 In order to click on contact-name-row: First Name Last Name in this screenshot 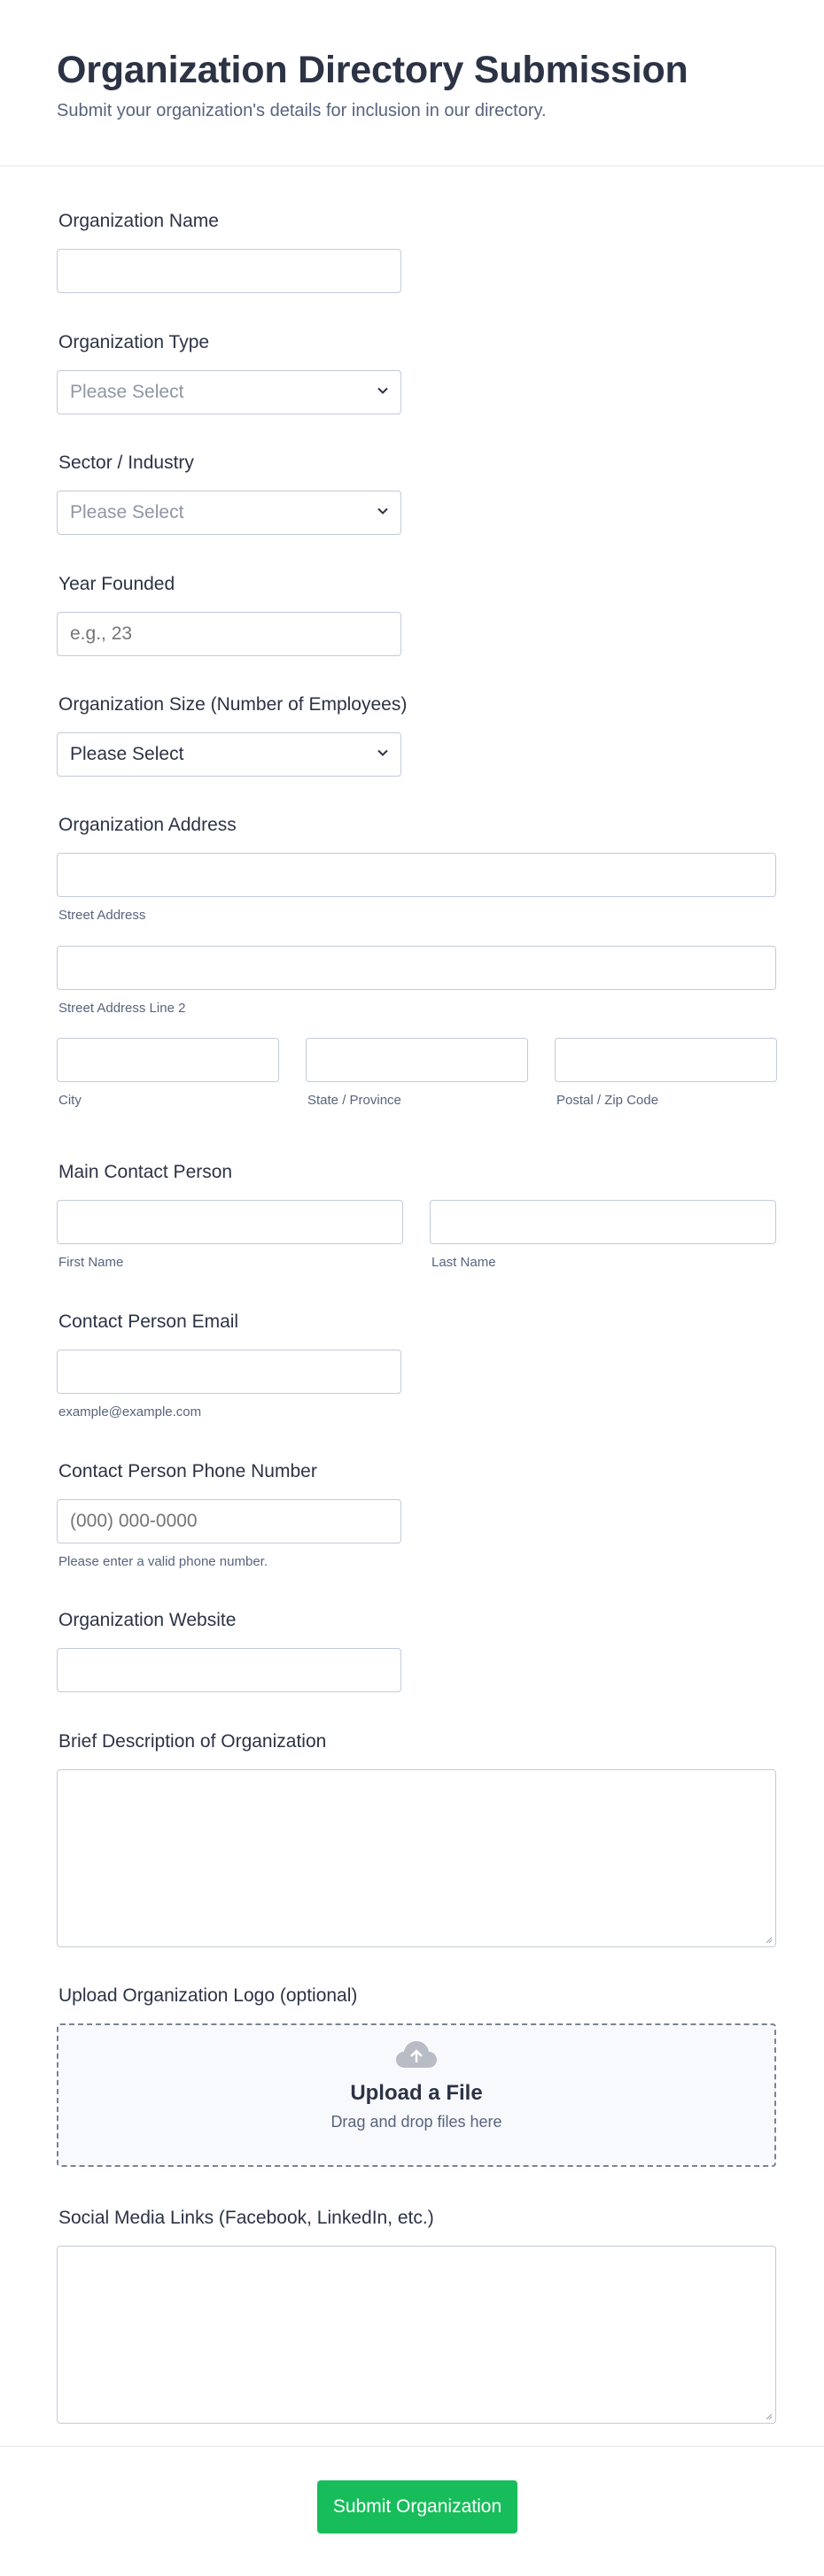, I will do `click(416, 1235)`.